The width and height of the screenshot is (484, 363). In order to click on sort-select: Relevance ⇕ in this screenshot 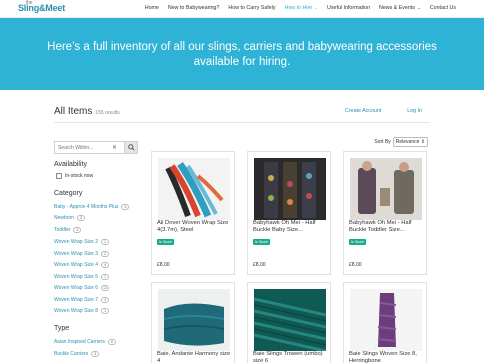, I will do `click(410, 142)`.